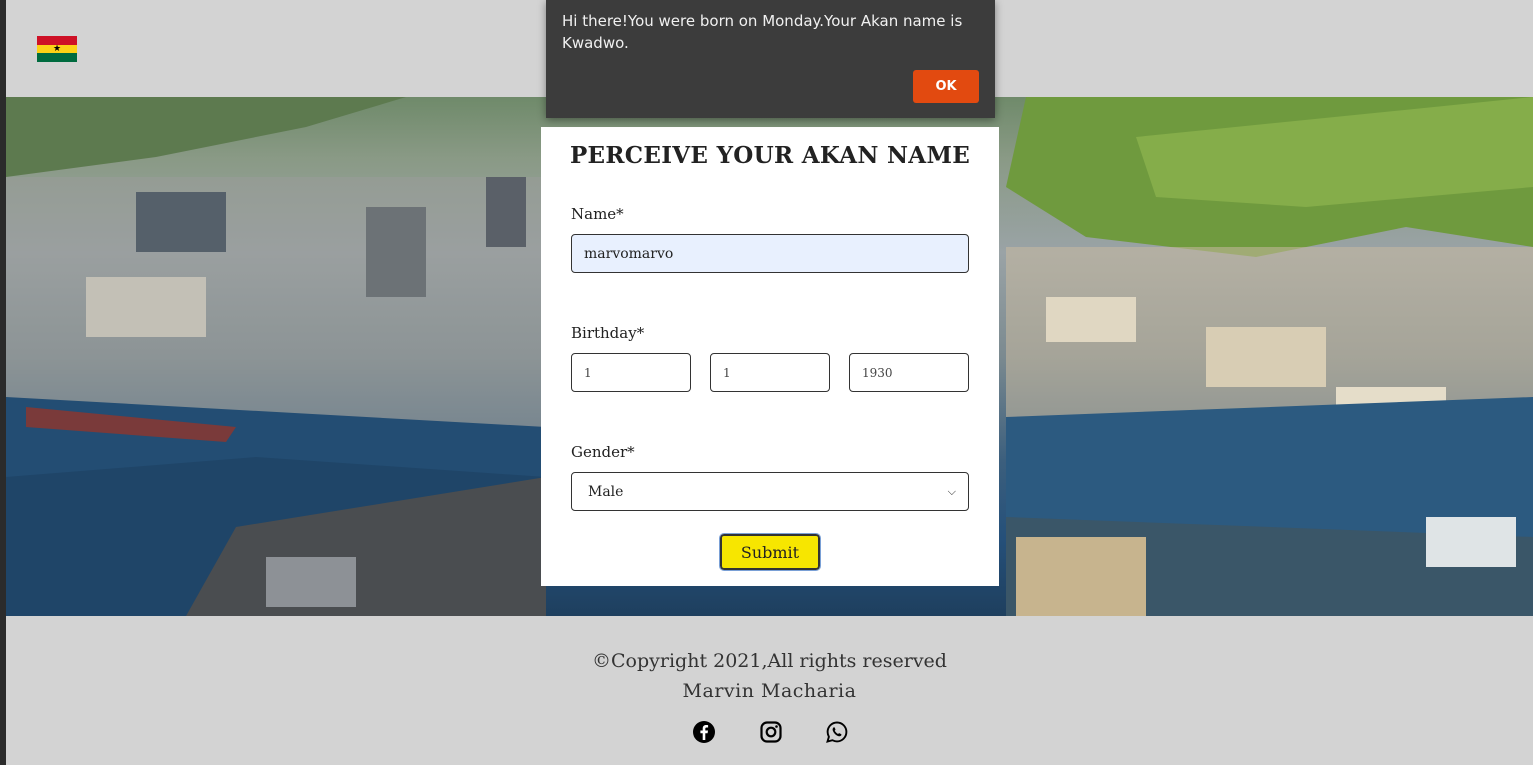  What do you see at coordinates (770, 155) in the screenshot?
I see `form-title: PERCEIVE YOUR AKAN NAME` at bounding box center [770, 155].